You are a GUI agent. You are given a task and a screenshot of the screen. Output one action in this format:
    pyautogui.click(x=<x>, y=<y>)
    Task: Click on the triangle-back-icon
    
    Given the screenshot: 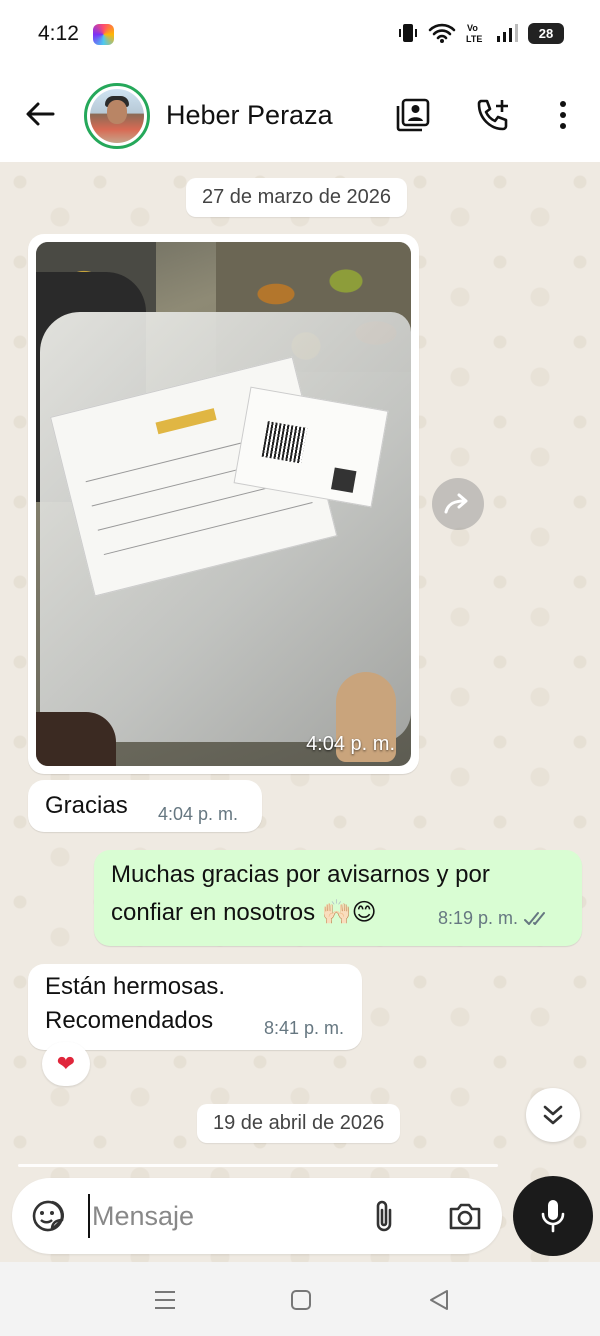 What is the action you would take?
    pyautogui.click(x=439, y=1300)
    